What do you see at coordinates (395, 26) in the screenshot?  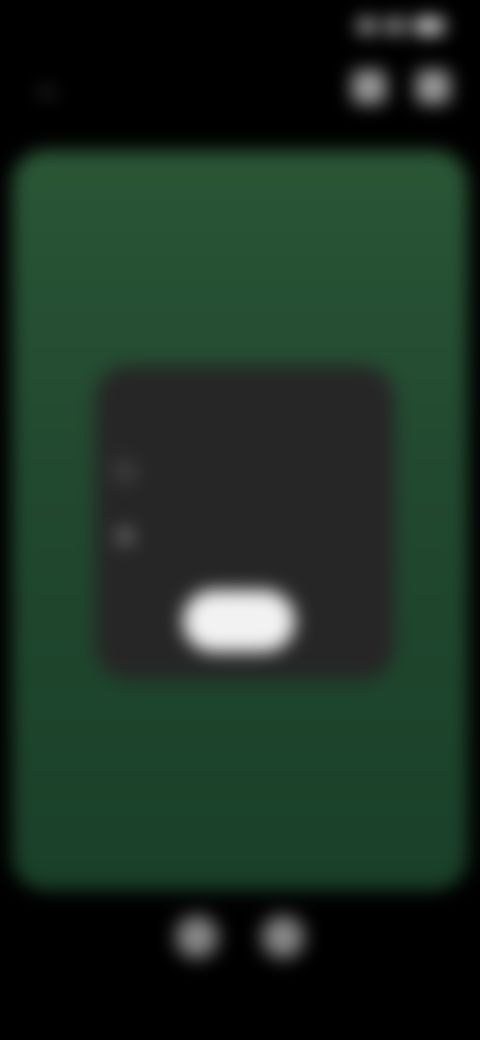 I see `wifi-icon` at bounding box center [395, 26].